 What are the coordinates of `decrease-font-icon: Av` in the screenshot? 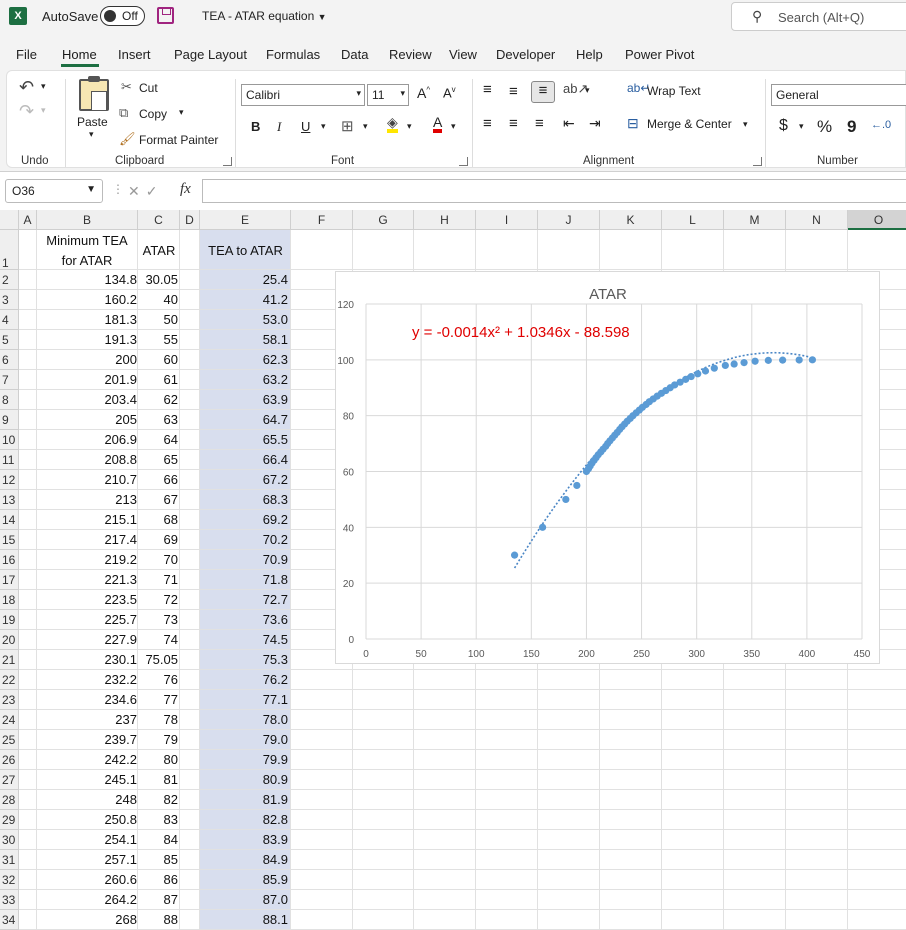 It's located at (449, 92).